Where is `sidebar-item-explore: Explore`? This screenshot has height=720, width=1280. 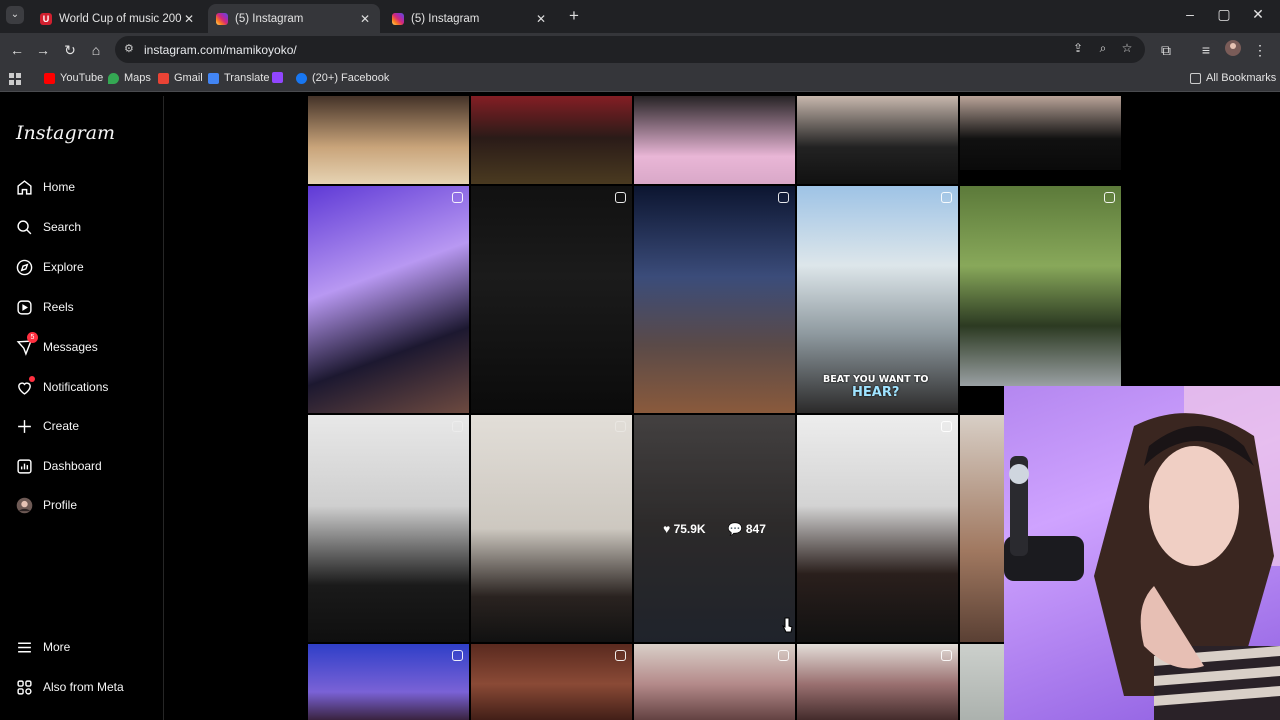
sidebar-item-explore: Explore is located at coordinates (49, 267).